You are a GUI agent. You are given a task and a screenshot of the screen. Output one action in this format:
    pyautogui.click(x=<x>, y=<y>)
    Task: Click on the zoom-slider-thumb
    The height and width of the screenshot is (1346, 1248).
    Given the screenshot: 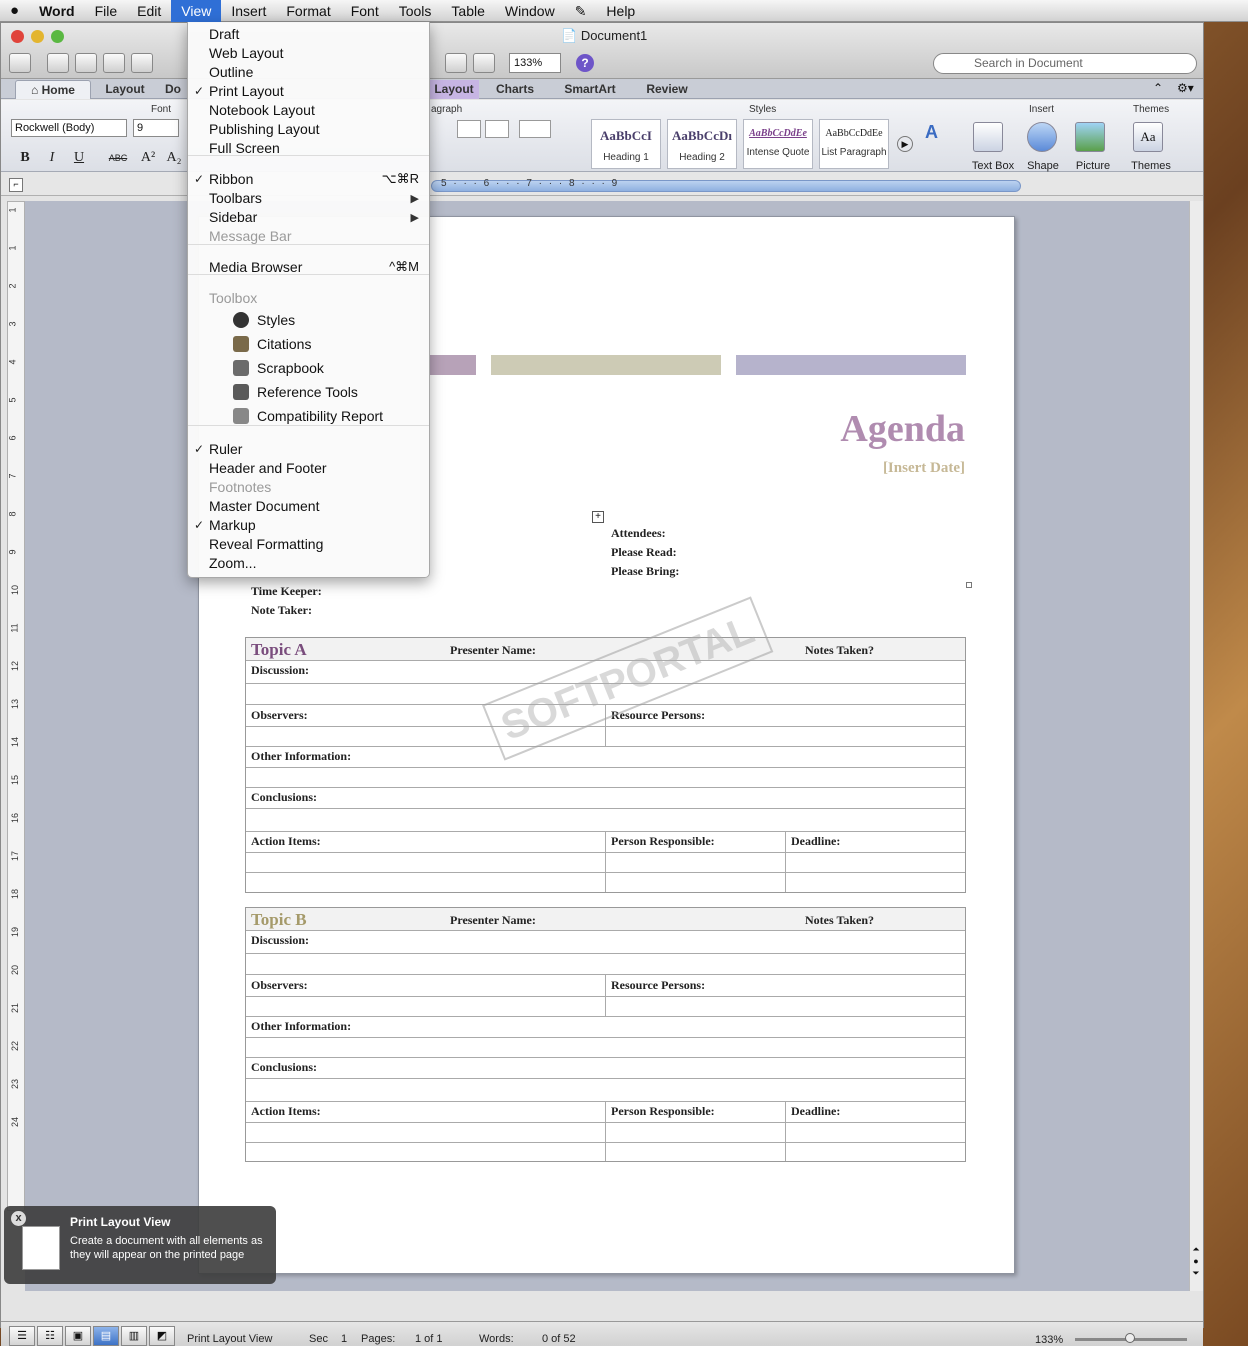 What is the action you would take?
    pyautogui.click(x=1130, y=1338)
    